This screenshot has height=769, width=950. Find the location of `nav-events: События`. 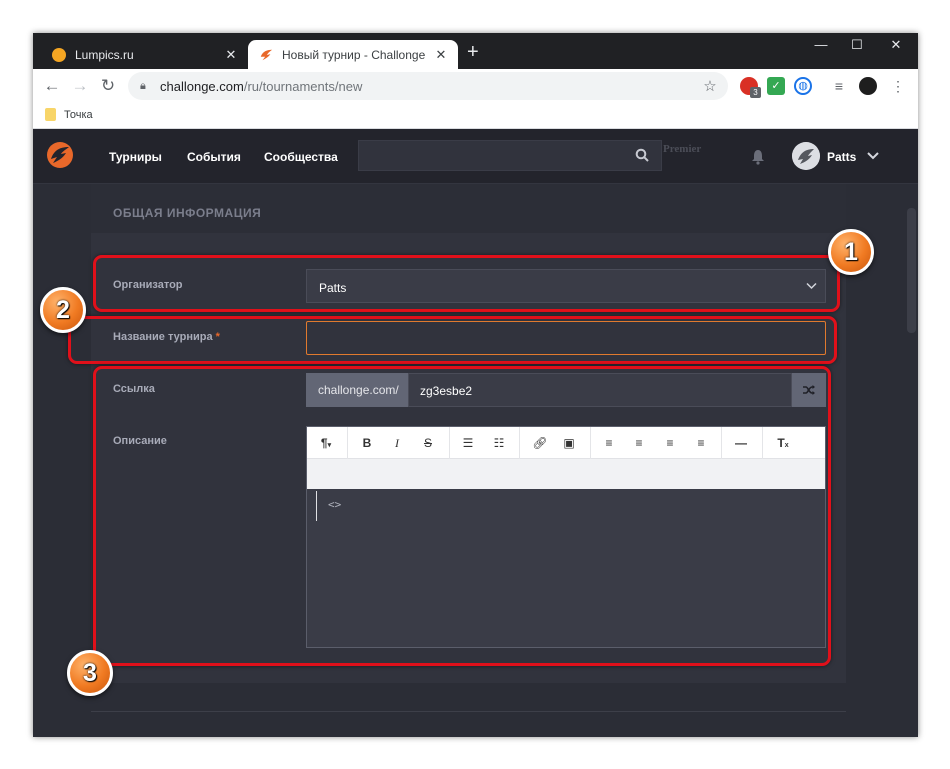

nav-events: События is located at coordinates (214, 157).